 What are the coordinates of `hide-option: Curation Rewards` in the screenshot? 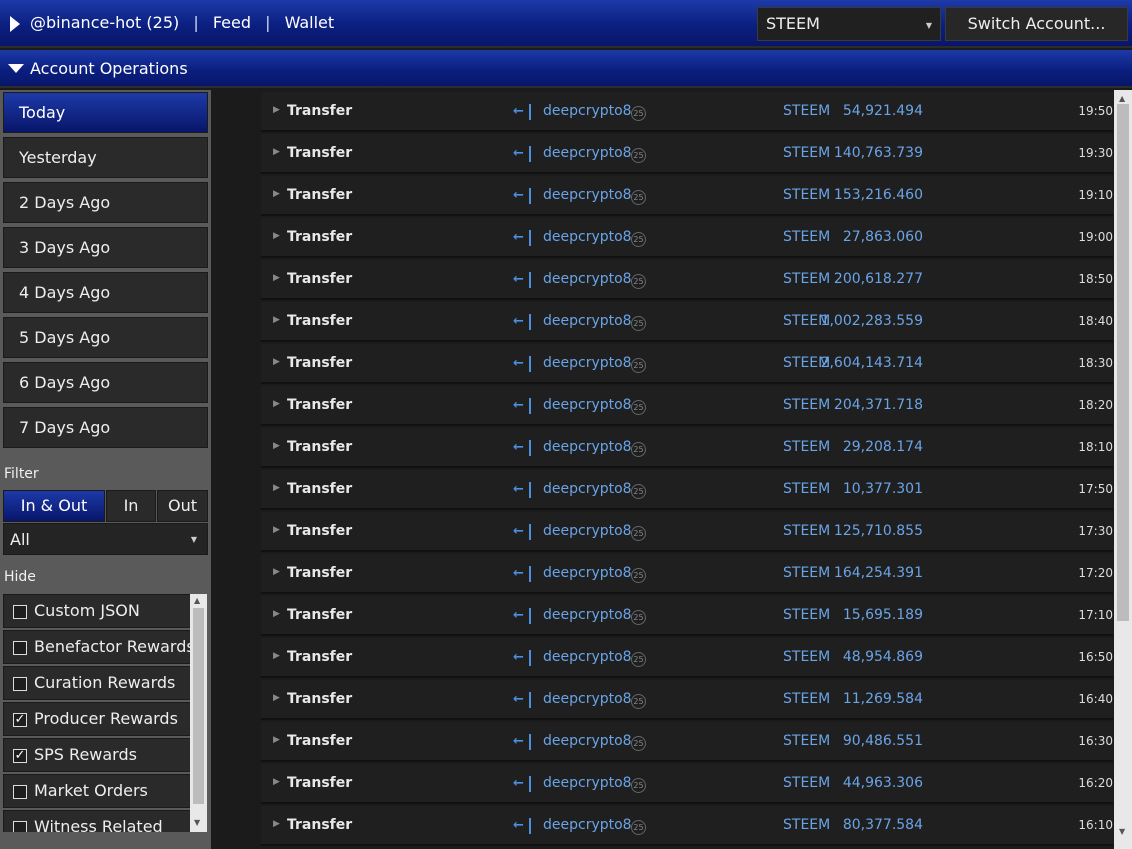 It's located at (97, 683).